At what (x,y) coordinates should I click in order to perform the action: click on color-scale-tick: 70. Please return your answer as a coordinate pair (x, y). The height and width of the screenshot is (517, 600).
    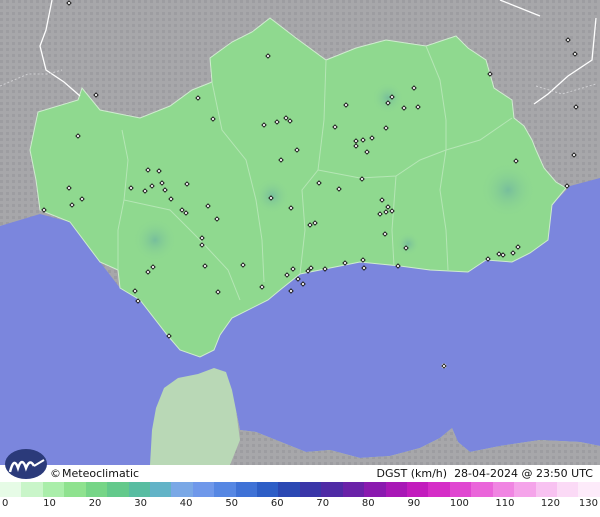
    Looking at the image, I should click on (323, 503).